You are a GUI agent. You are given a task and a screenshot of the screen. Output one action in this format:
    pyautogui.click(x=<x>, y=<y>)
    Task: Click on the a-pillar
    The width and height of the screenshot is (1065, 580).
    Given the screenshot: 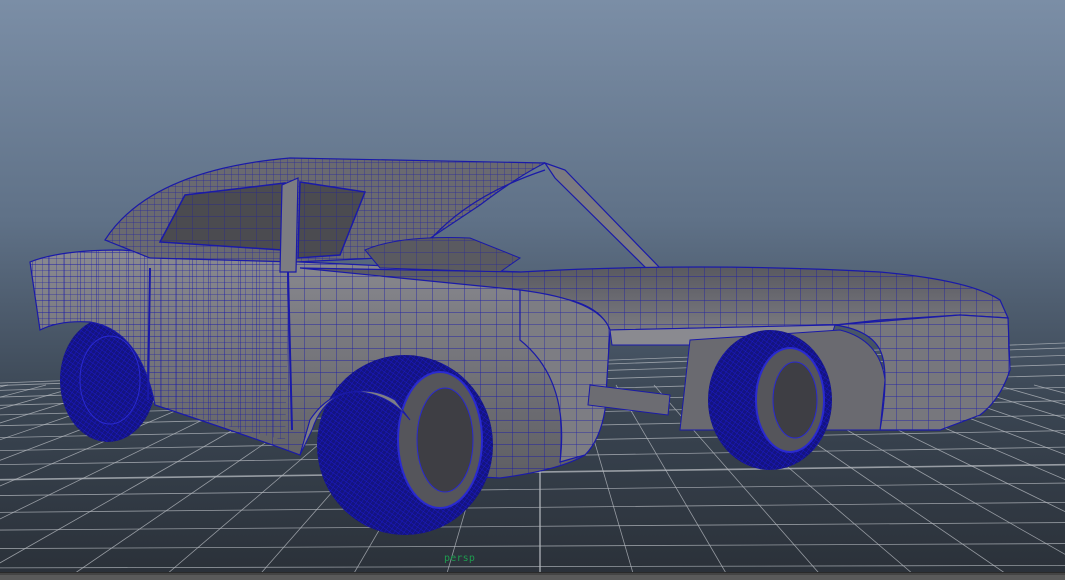 What is the action you would take?
    pyautogui.click(x=602, y=216)
    